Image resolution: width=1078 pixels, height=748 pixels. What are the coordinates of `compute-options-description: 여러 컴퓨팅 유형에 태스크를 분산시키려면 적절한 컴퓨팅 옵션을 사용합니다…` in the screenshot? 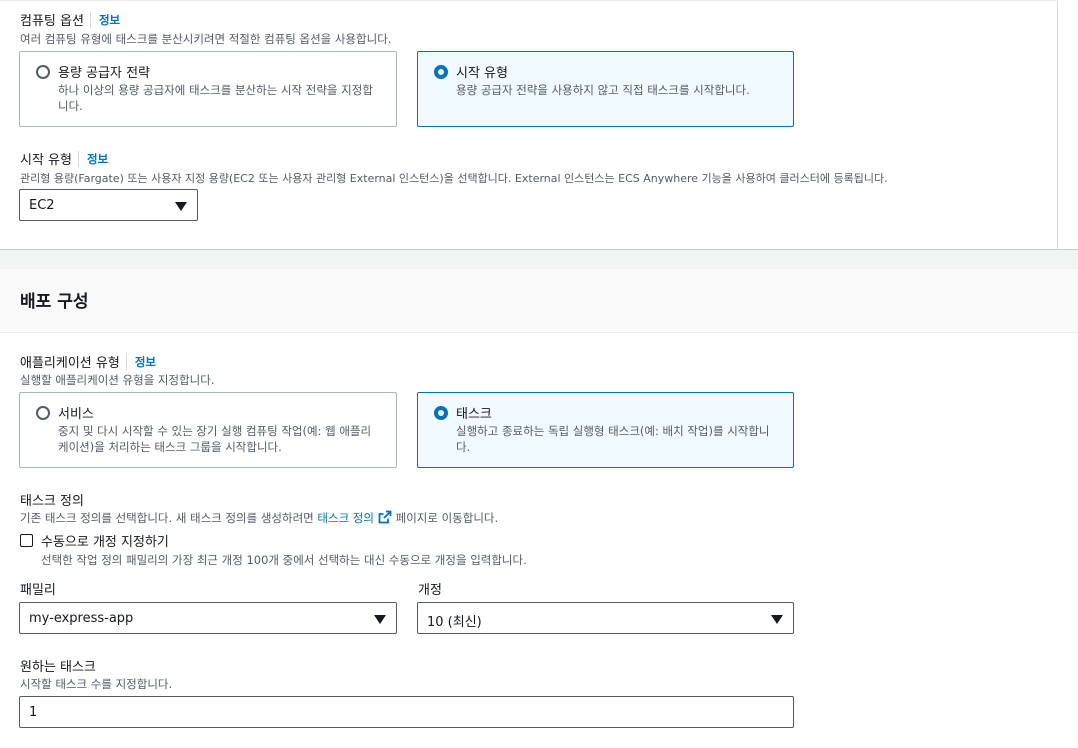 It's located at (206, 39).